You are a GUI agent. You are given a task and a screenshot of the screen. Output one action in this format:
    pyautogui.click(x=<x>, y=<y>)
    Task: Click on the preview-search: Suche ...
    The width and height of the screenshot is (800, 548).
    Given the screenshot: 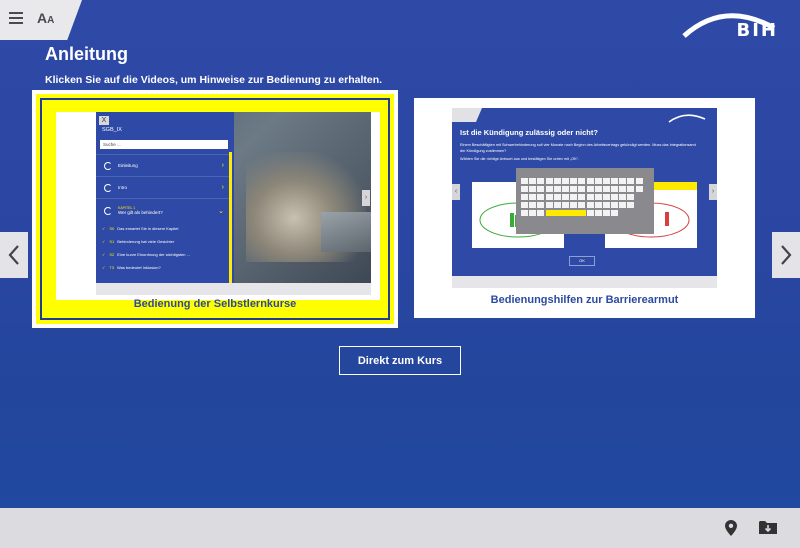 What is the action you would take?
    pyautogui.click(x=164, y=144)
    